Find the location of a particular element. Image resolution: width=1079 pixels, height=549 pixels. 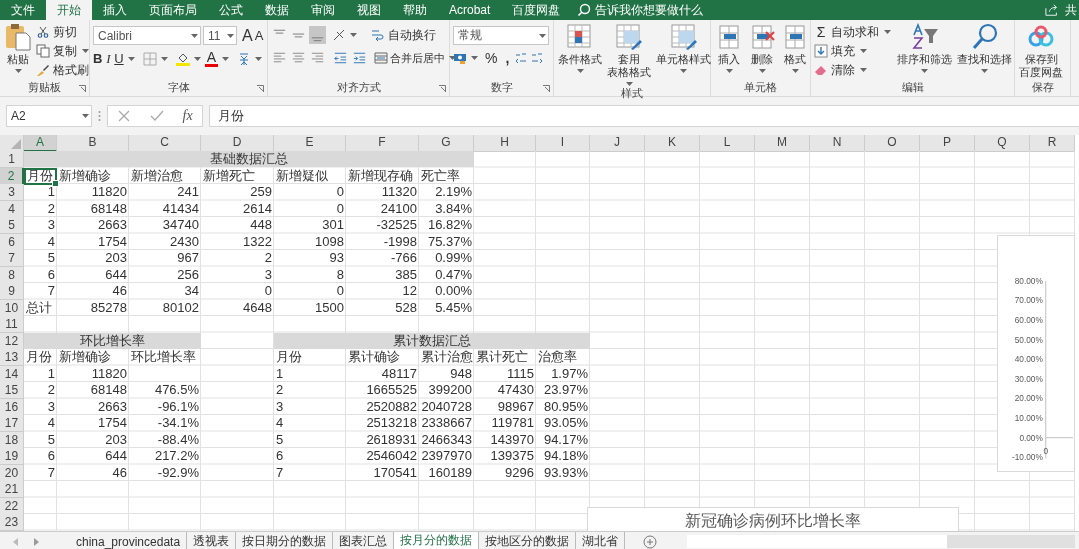

add-sheet-icon is located at coordinates (650, 541).